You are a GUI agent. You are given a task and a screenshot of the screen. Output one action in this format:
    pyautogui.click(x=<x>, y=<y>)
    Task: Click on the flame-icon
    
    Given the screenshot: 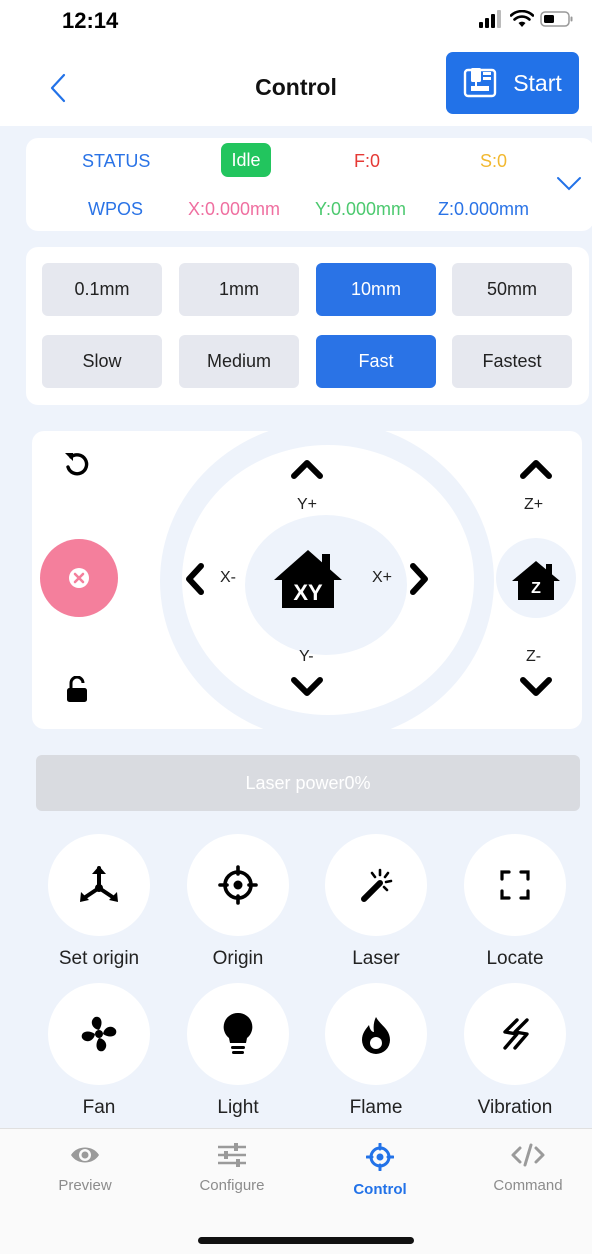 What is the action you would take?
    pyautogui.click(x=376, y=1035)
    